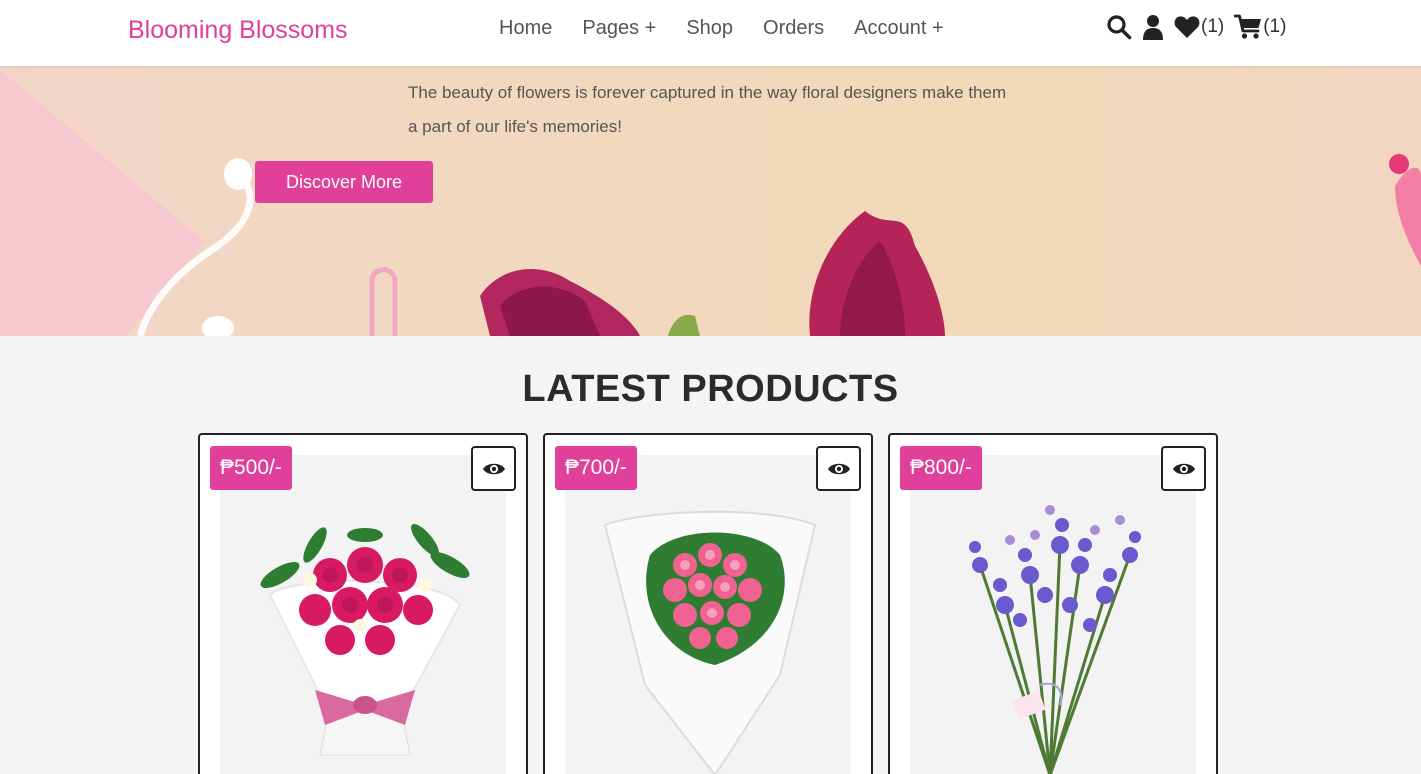  What do you see at coordinates (365, 640) in the screenshot?
I see `rose-bouquet-image` at bounding box center [365, 640].